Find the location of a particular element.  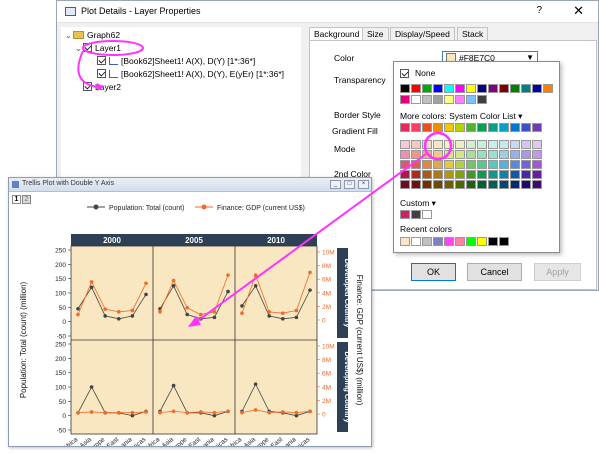

apply-button: Apply is located at coordinates (557, 272).